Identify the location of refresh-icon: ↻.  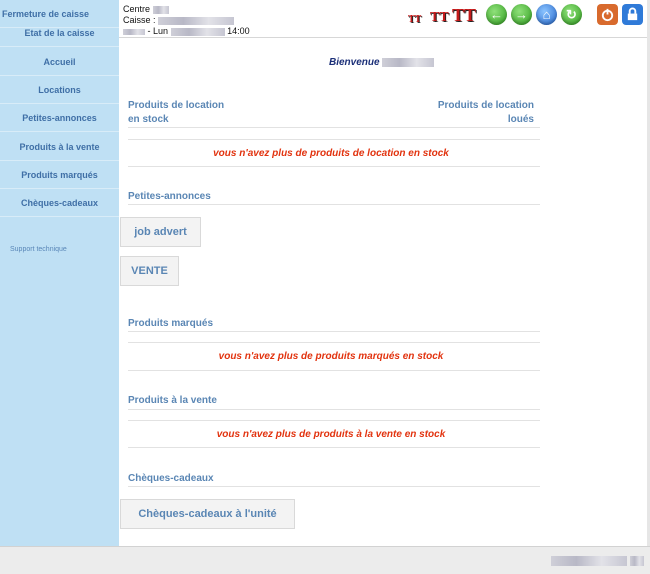
(571, 14).